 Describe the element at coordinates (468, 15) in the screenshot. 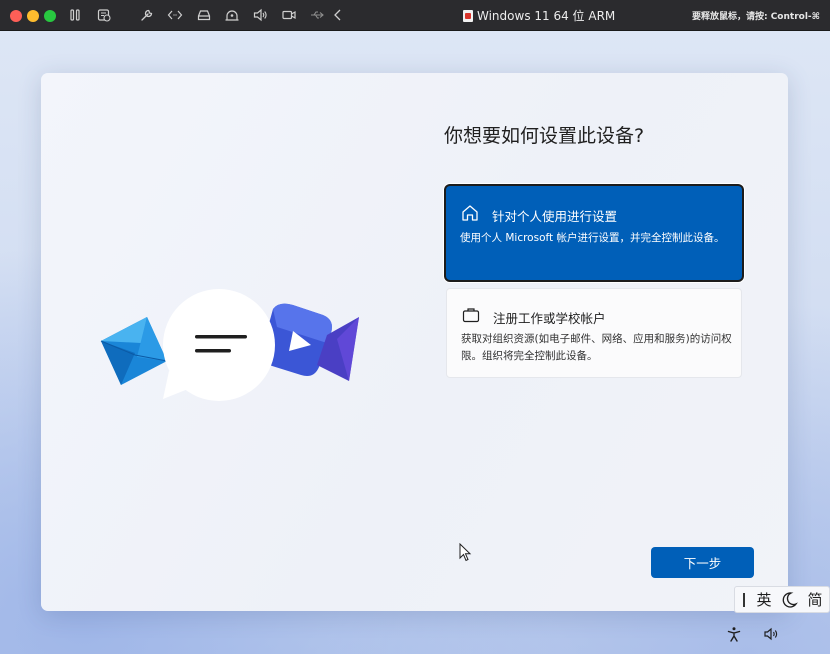

I see `vm-document-icon` at that location.